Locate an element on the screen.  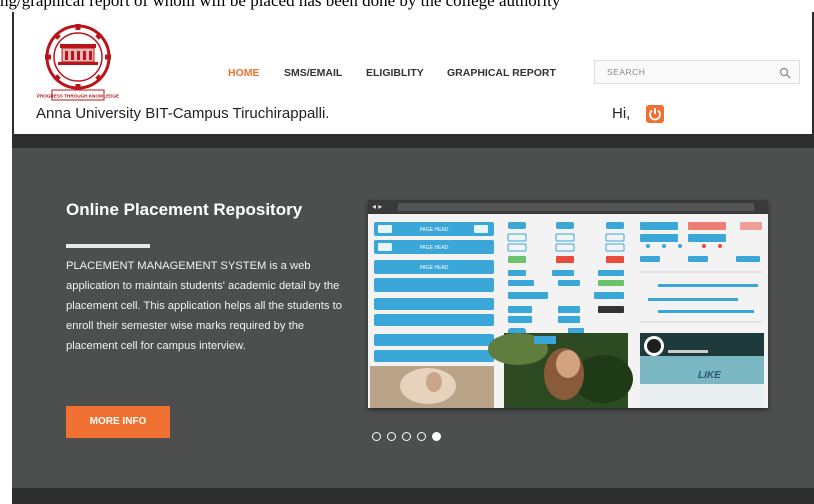
bottom-strip is located at coordinates (413, 496).